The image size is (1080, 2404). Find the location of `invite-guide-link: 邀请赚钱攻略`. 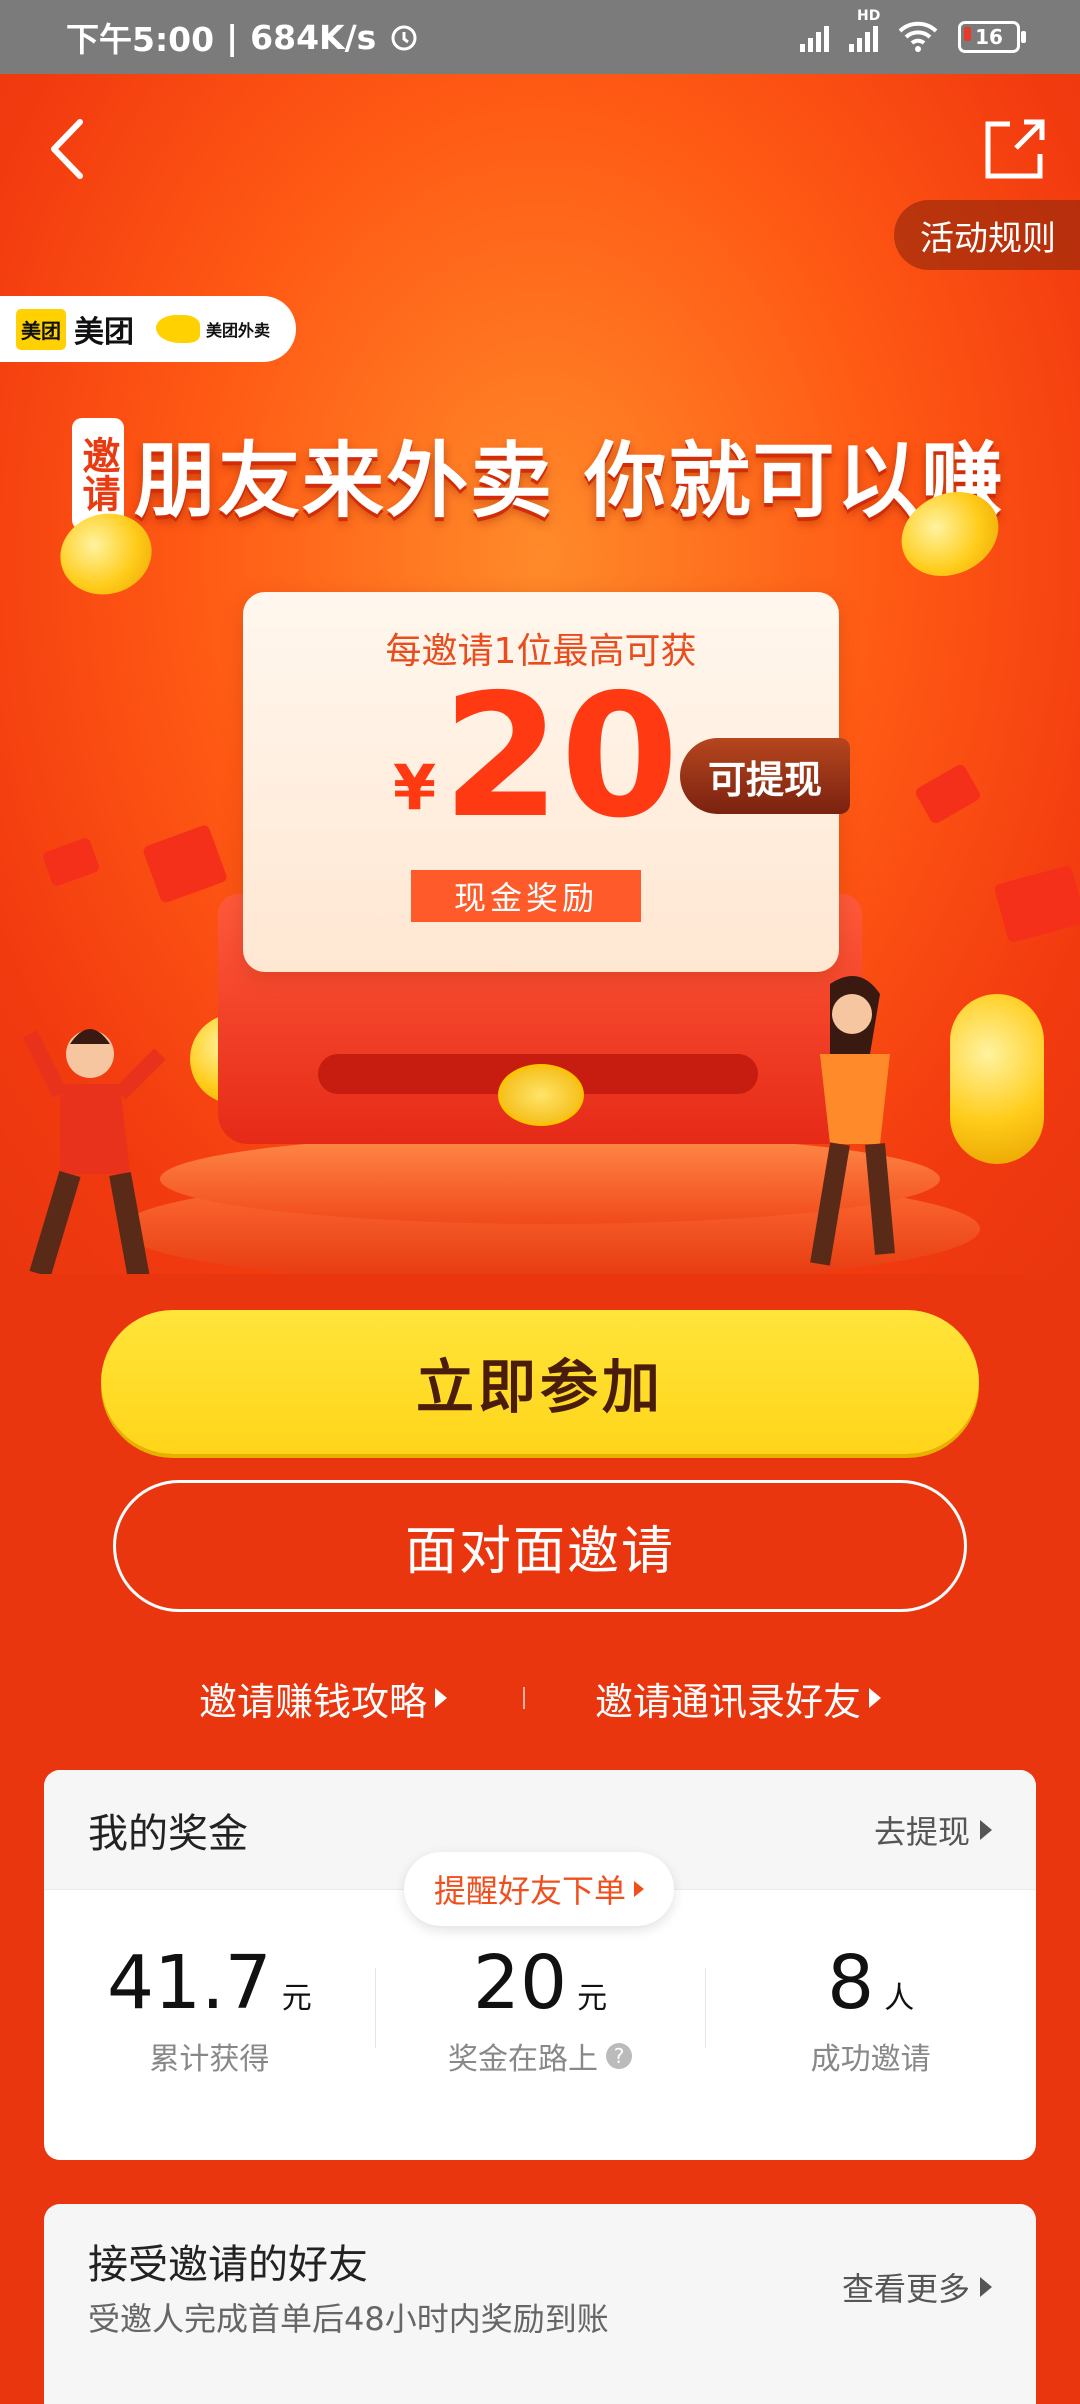

invite-guide-link: 邀请赚钱攻略 is located at coordinates (323, 1698).